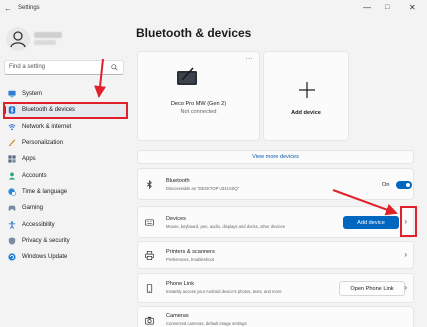 The image size is (427, 327). Describe the element at coordinates (65, 143) in the screenshot. I see `sidebar-item-personalization: Personalization` at that location.